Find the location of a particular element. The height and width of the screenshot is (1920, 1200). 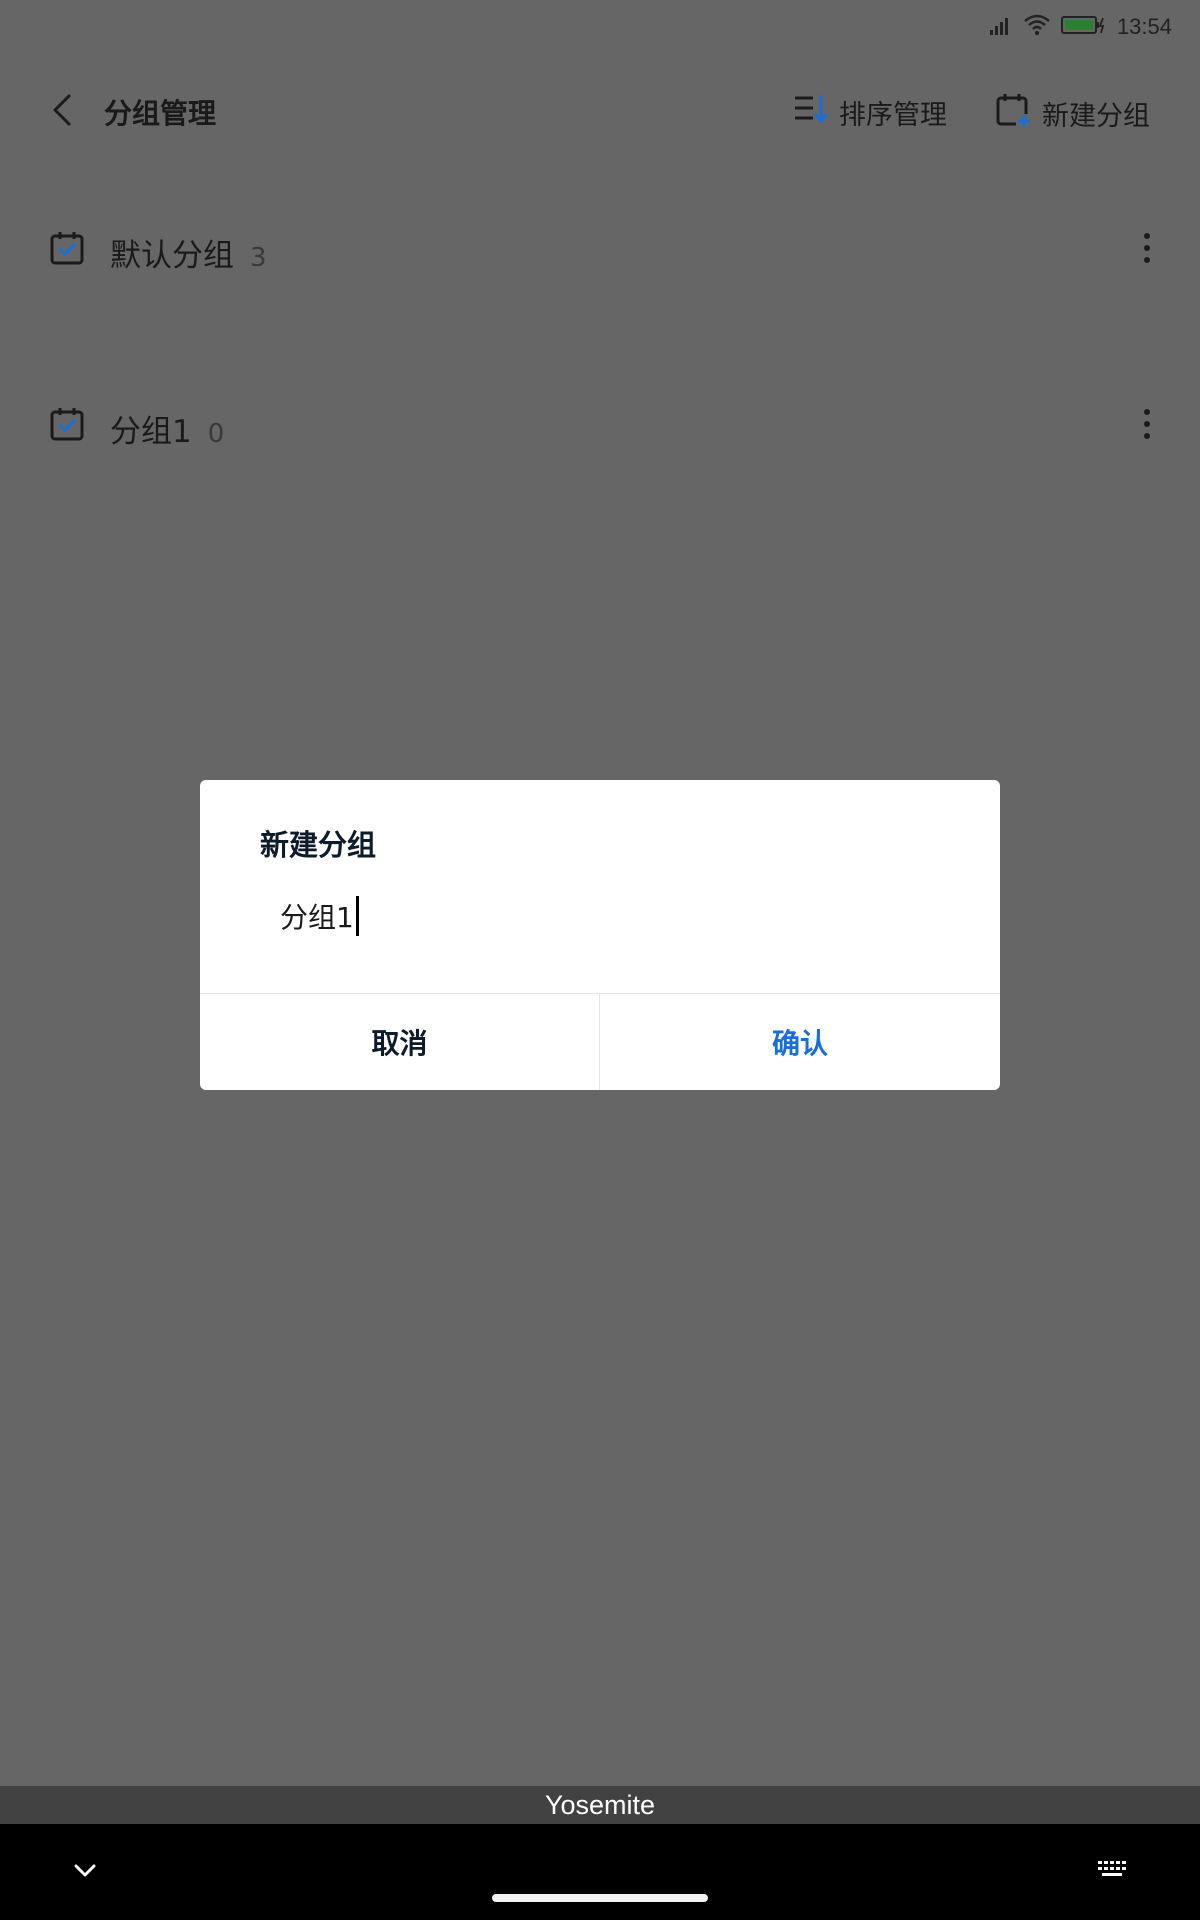

group-name-input: 分组1 is located at coordinates (319, 916).